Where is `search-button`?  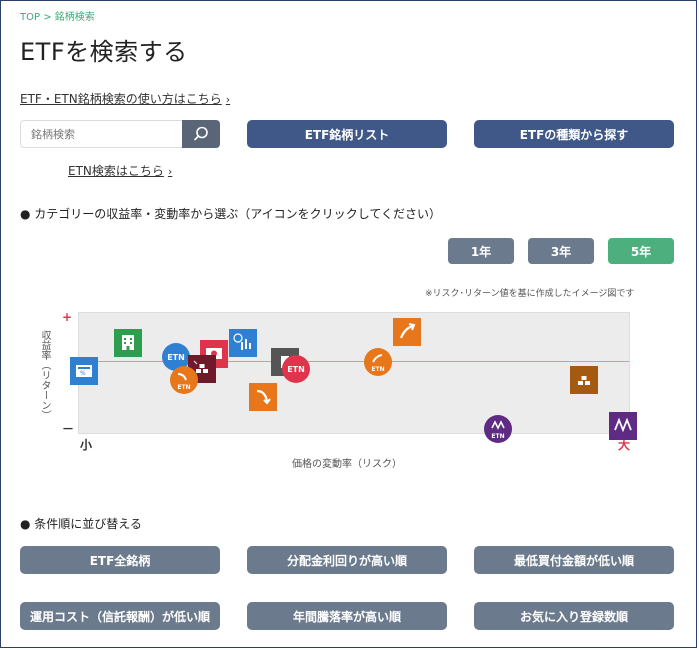 search-button is located at coordinates (201, 134).